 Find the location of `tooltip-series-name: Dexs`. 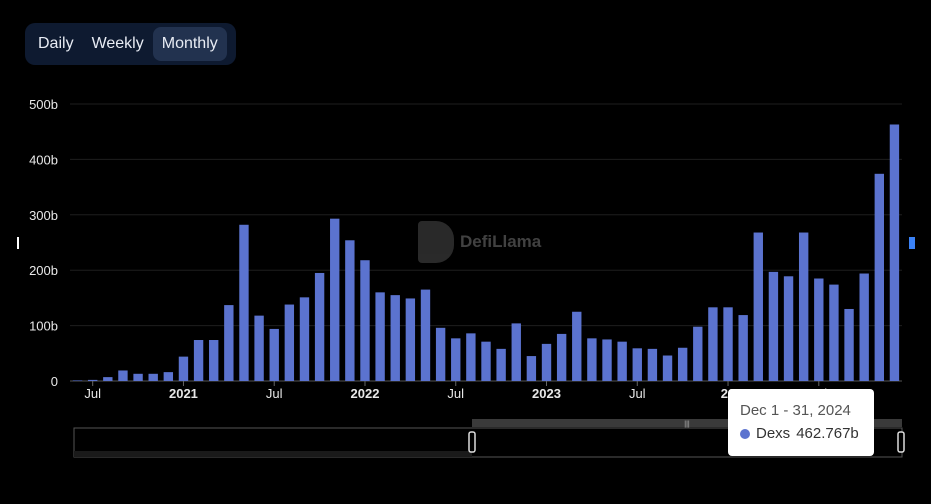

tooltip-series-name: Dexs is located at coordinates (773, 433).